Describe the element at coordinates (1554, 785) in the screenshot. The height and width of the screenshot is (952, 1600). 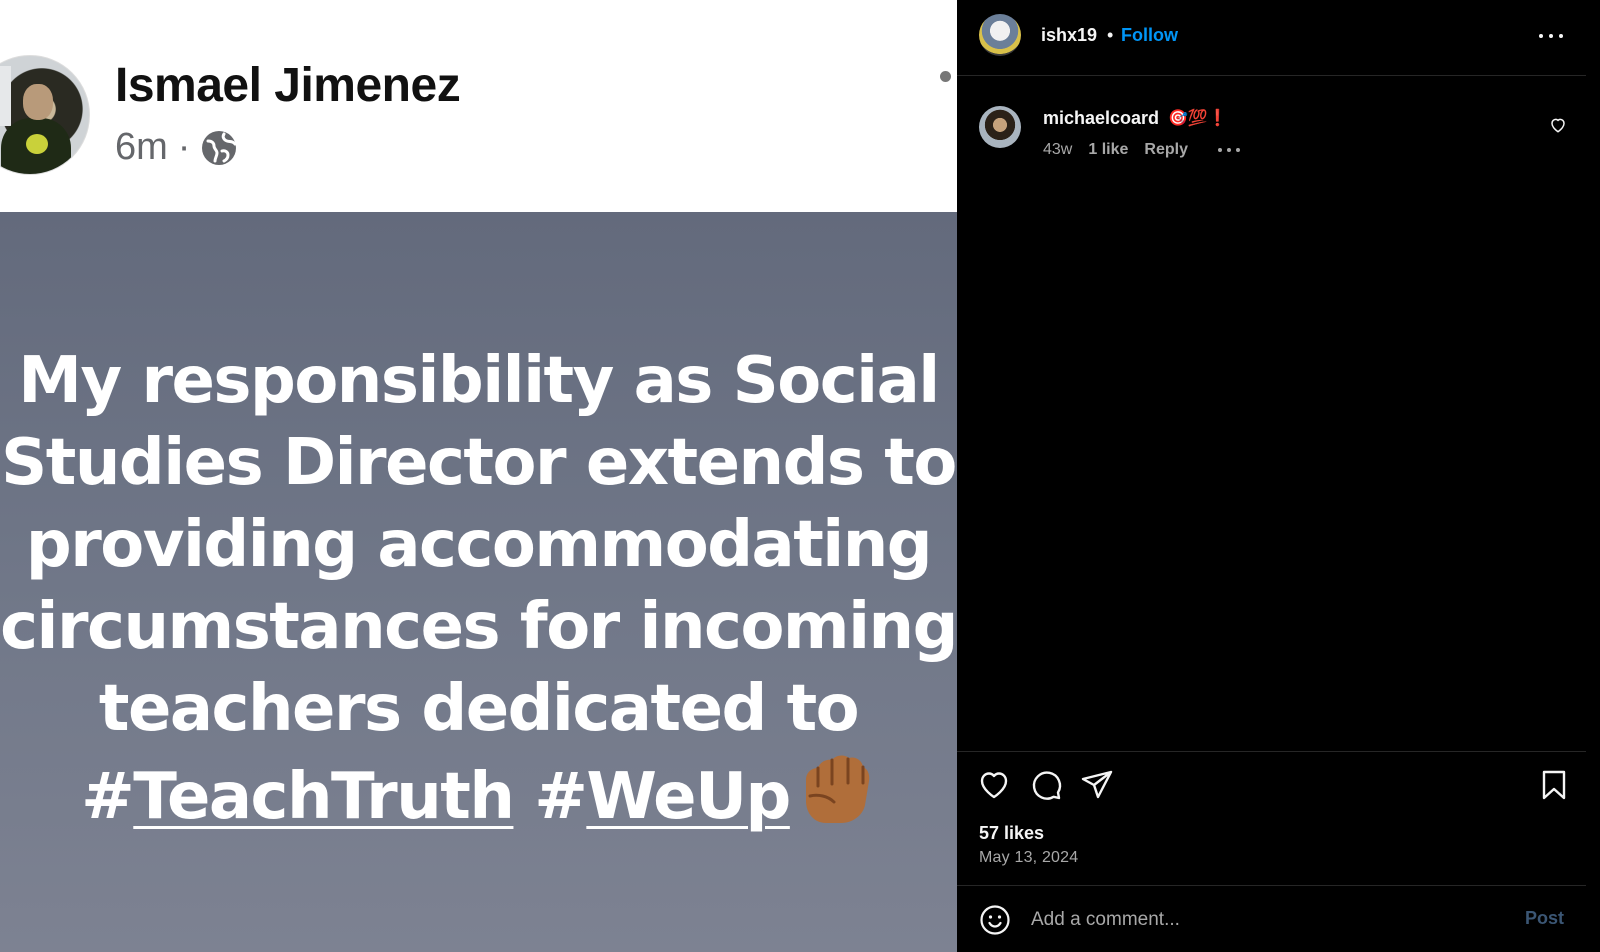
I see `bookmark-icon` at that location.